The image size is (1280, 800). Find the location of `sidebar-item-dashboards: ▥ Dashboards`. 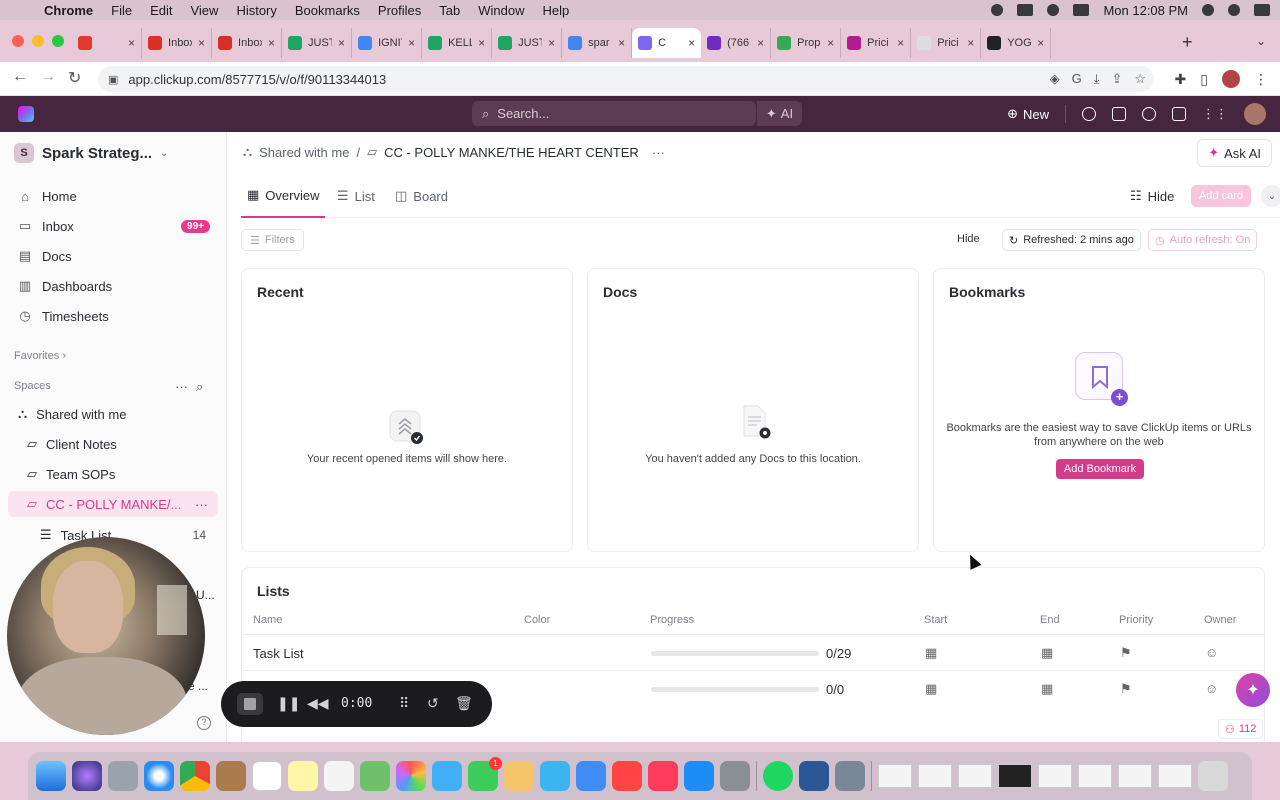

sidebar-item-dashboards: ▥ Dashboards is located at coordinates (114, 286).